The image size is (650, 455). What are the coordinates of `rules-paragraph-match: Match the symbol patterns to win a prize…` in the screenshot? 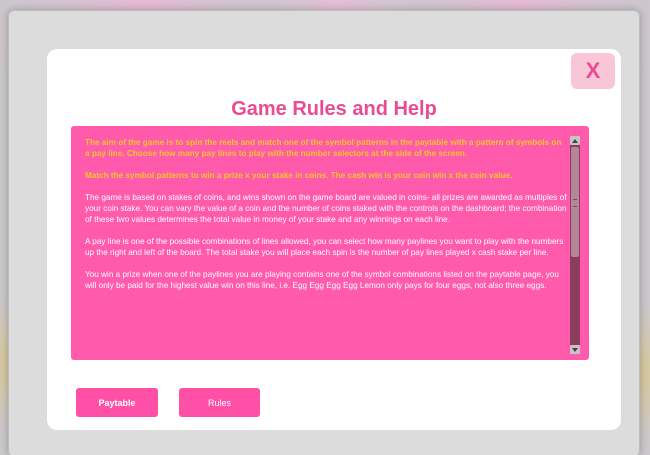 It's located at (299, 175).